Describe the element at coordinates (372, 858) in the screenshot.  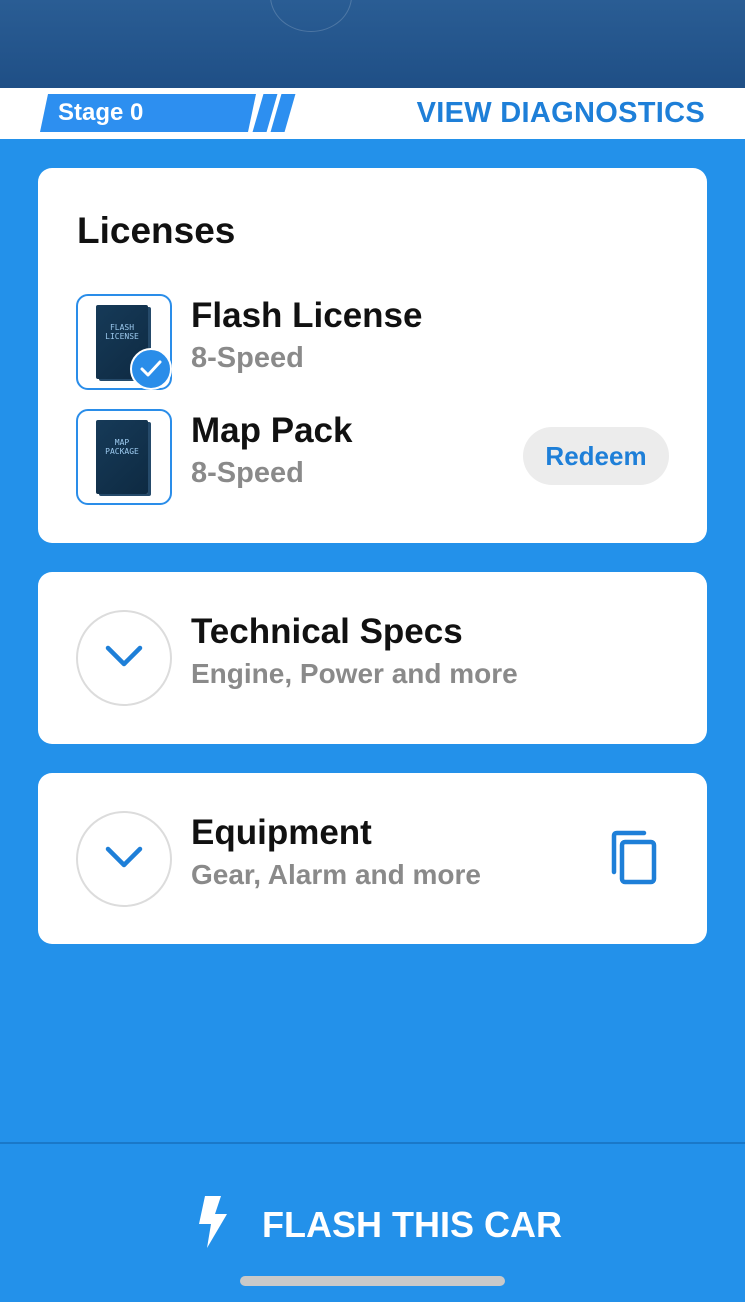
I see `equipment-card: Equipment Gear, Alarm and more` at that location.